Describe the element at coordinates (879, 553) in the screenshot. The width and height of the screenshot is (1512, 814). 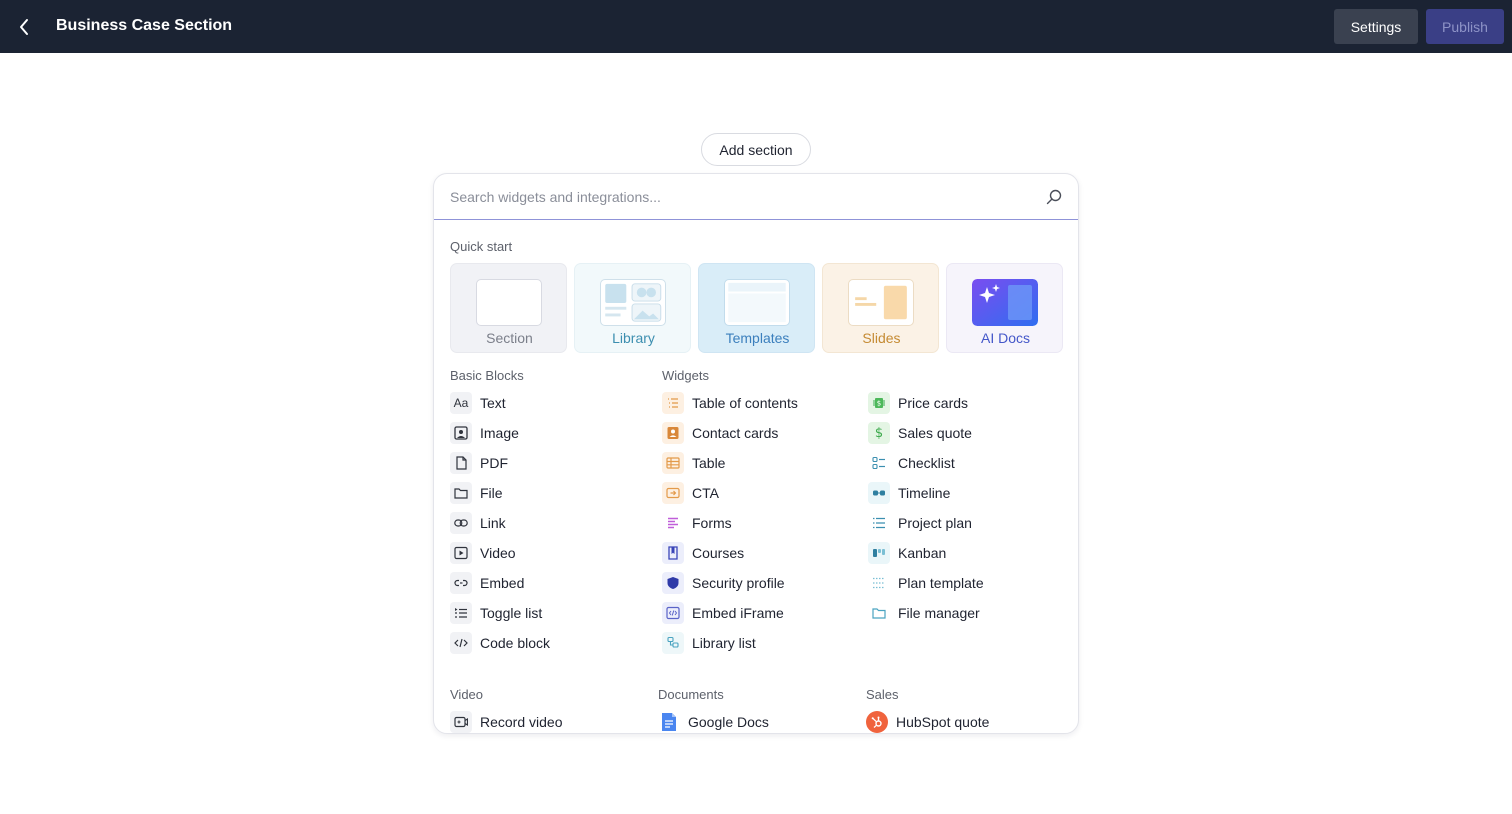
I see `kanban-icon` at that location.